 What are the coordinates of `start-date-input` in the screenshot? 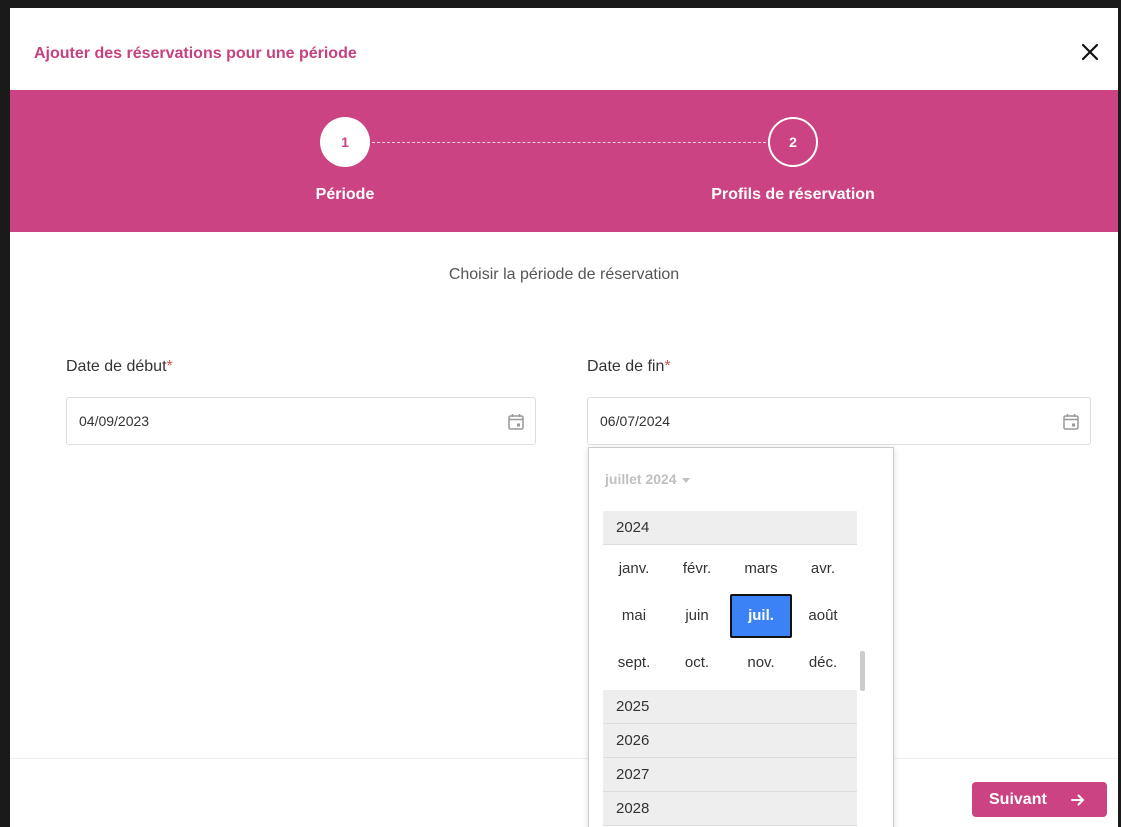 It's located at (279, 421).